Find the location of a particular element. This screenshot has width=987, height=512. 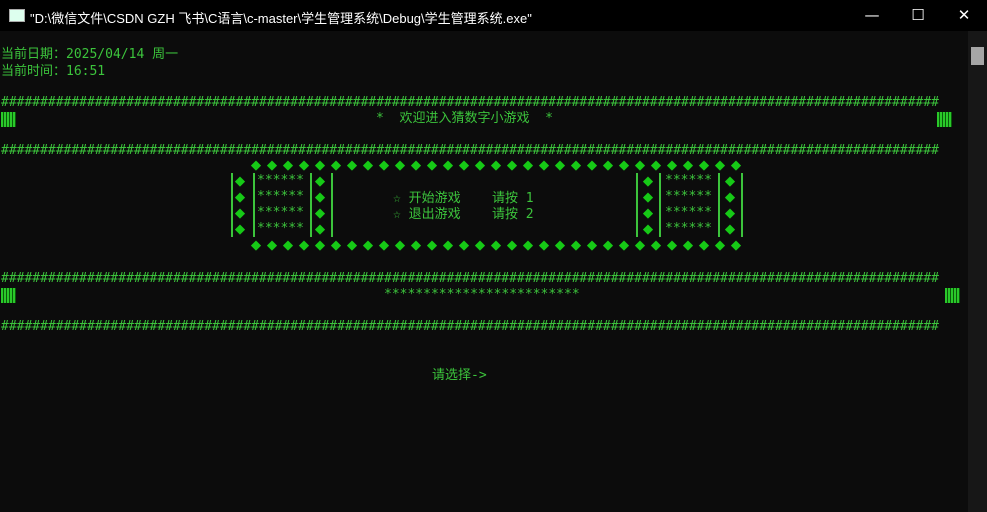

minimize-button: — is located at coordinates (872, 15).